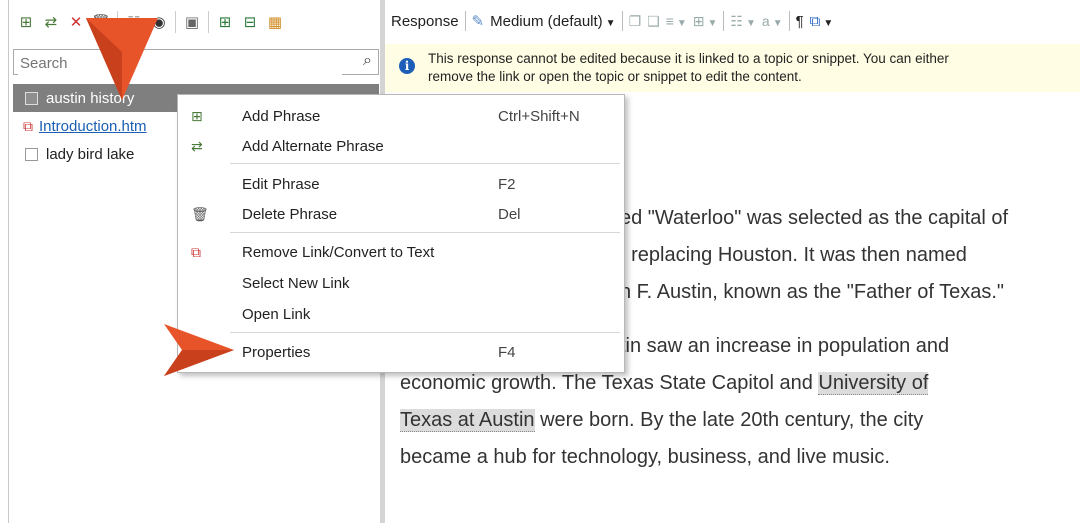 The image size is (1080, 523). I want to click on cut-icon: ❐, so click(635, 21).